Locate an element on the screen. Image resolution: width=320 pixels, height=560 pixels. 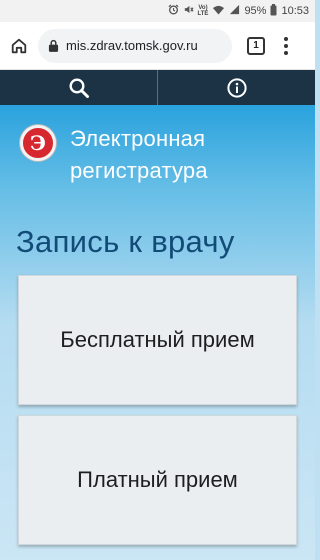
paid-appointment-label: Платный прием is located at coordinates (157, 479).